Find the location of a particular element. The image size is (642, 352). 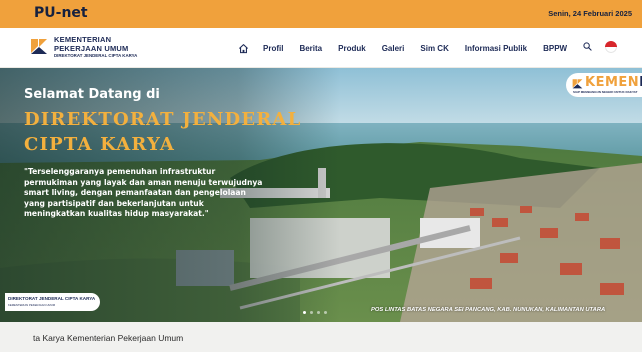

nav-informasi-publik: Informasi Publik is located at coordinates (496, 48).